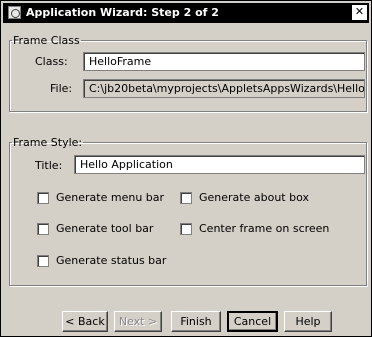 The height and width of the screenshot is (337, 372). Describe the element at coordinates (254, 197) in the screenshot. I see `generate-about-box-label: Generate about box` at that location.